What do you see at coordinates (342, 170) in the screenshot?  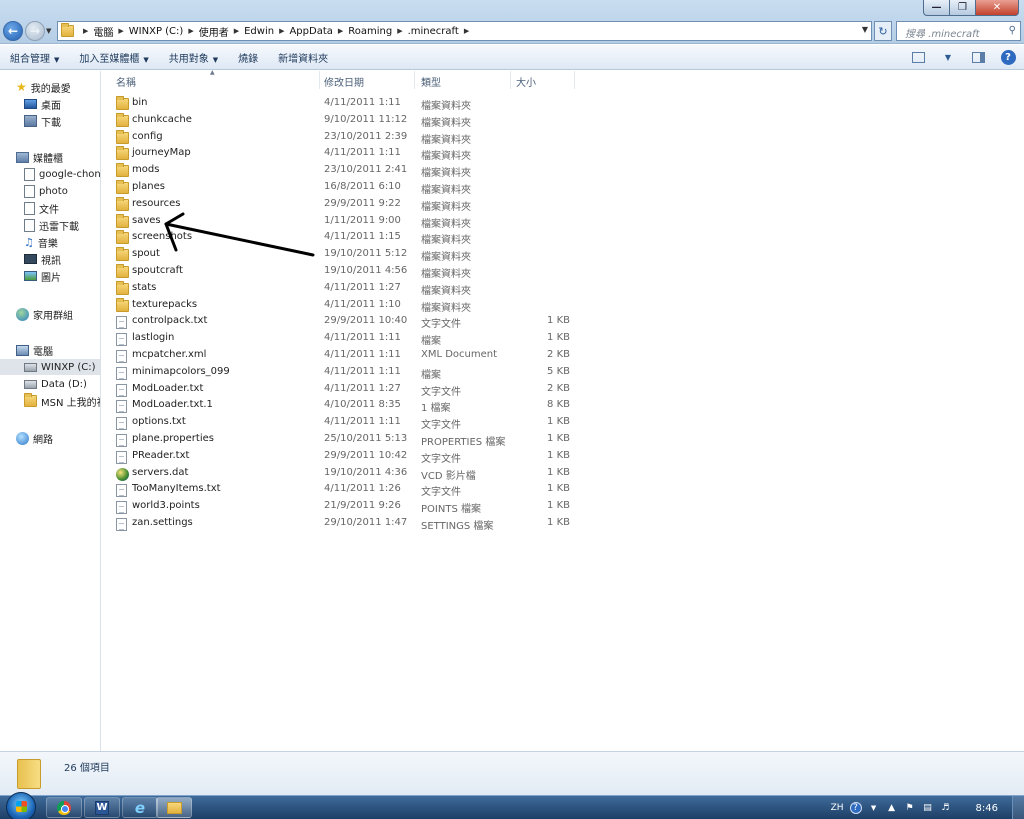 I see `file-row: mods 23/10/2011 2:41 檔案資料夾` at bounding box center [342, 170].